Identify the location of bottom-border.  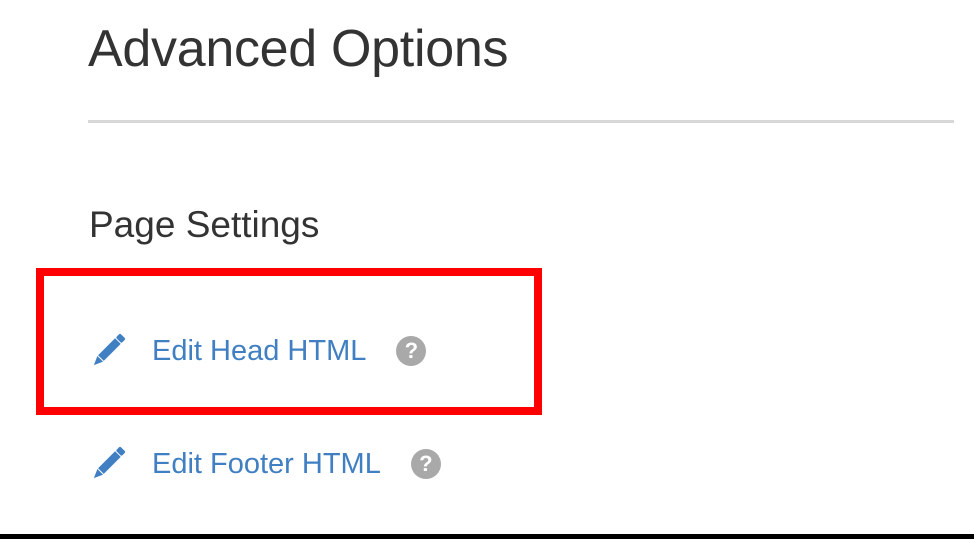
(487, 536).